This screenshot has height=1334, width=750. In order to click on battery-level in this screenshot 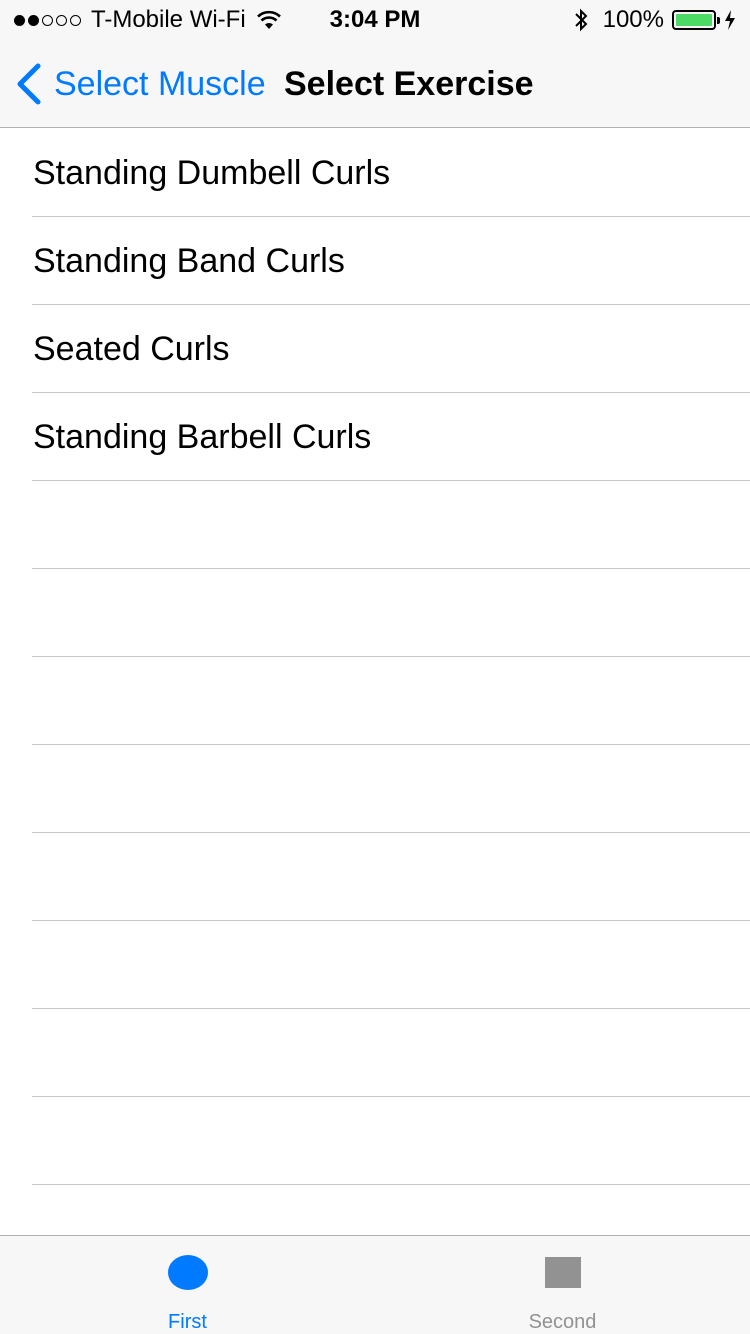, I will do `click(694, 20)`.